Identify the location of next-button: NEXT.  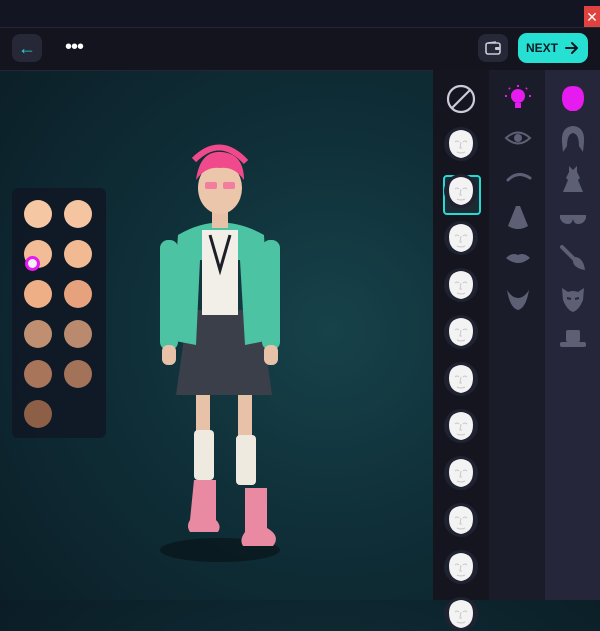
(553, 48).